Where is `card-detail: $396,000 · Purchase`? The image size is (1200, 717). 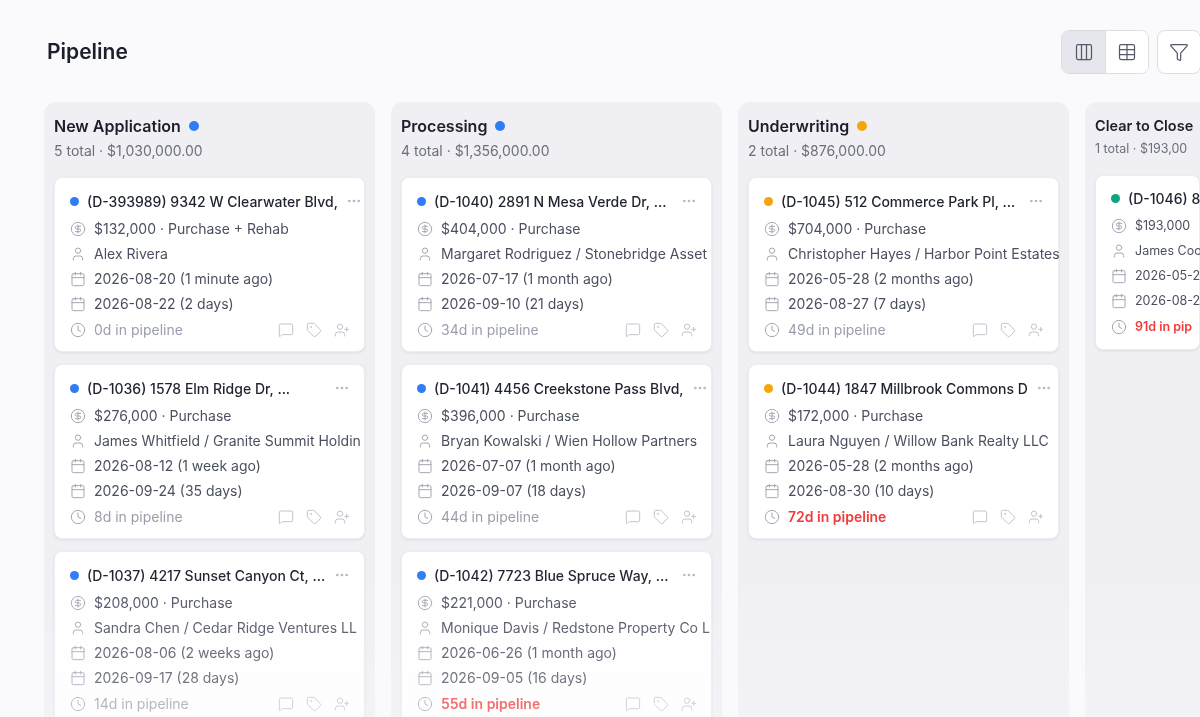 card-detail: $396,000 · Purchase is located at coordinates (510, 416).